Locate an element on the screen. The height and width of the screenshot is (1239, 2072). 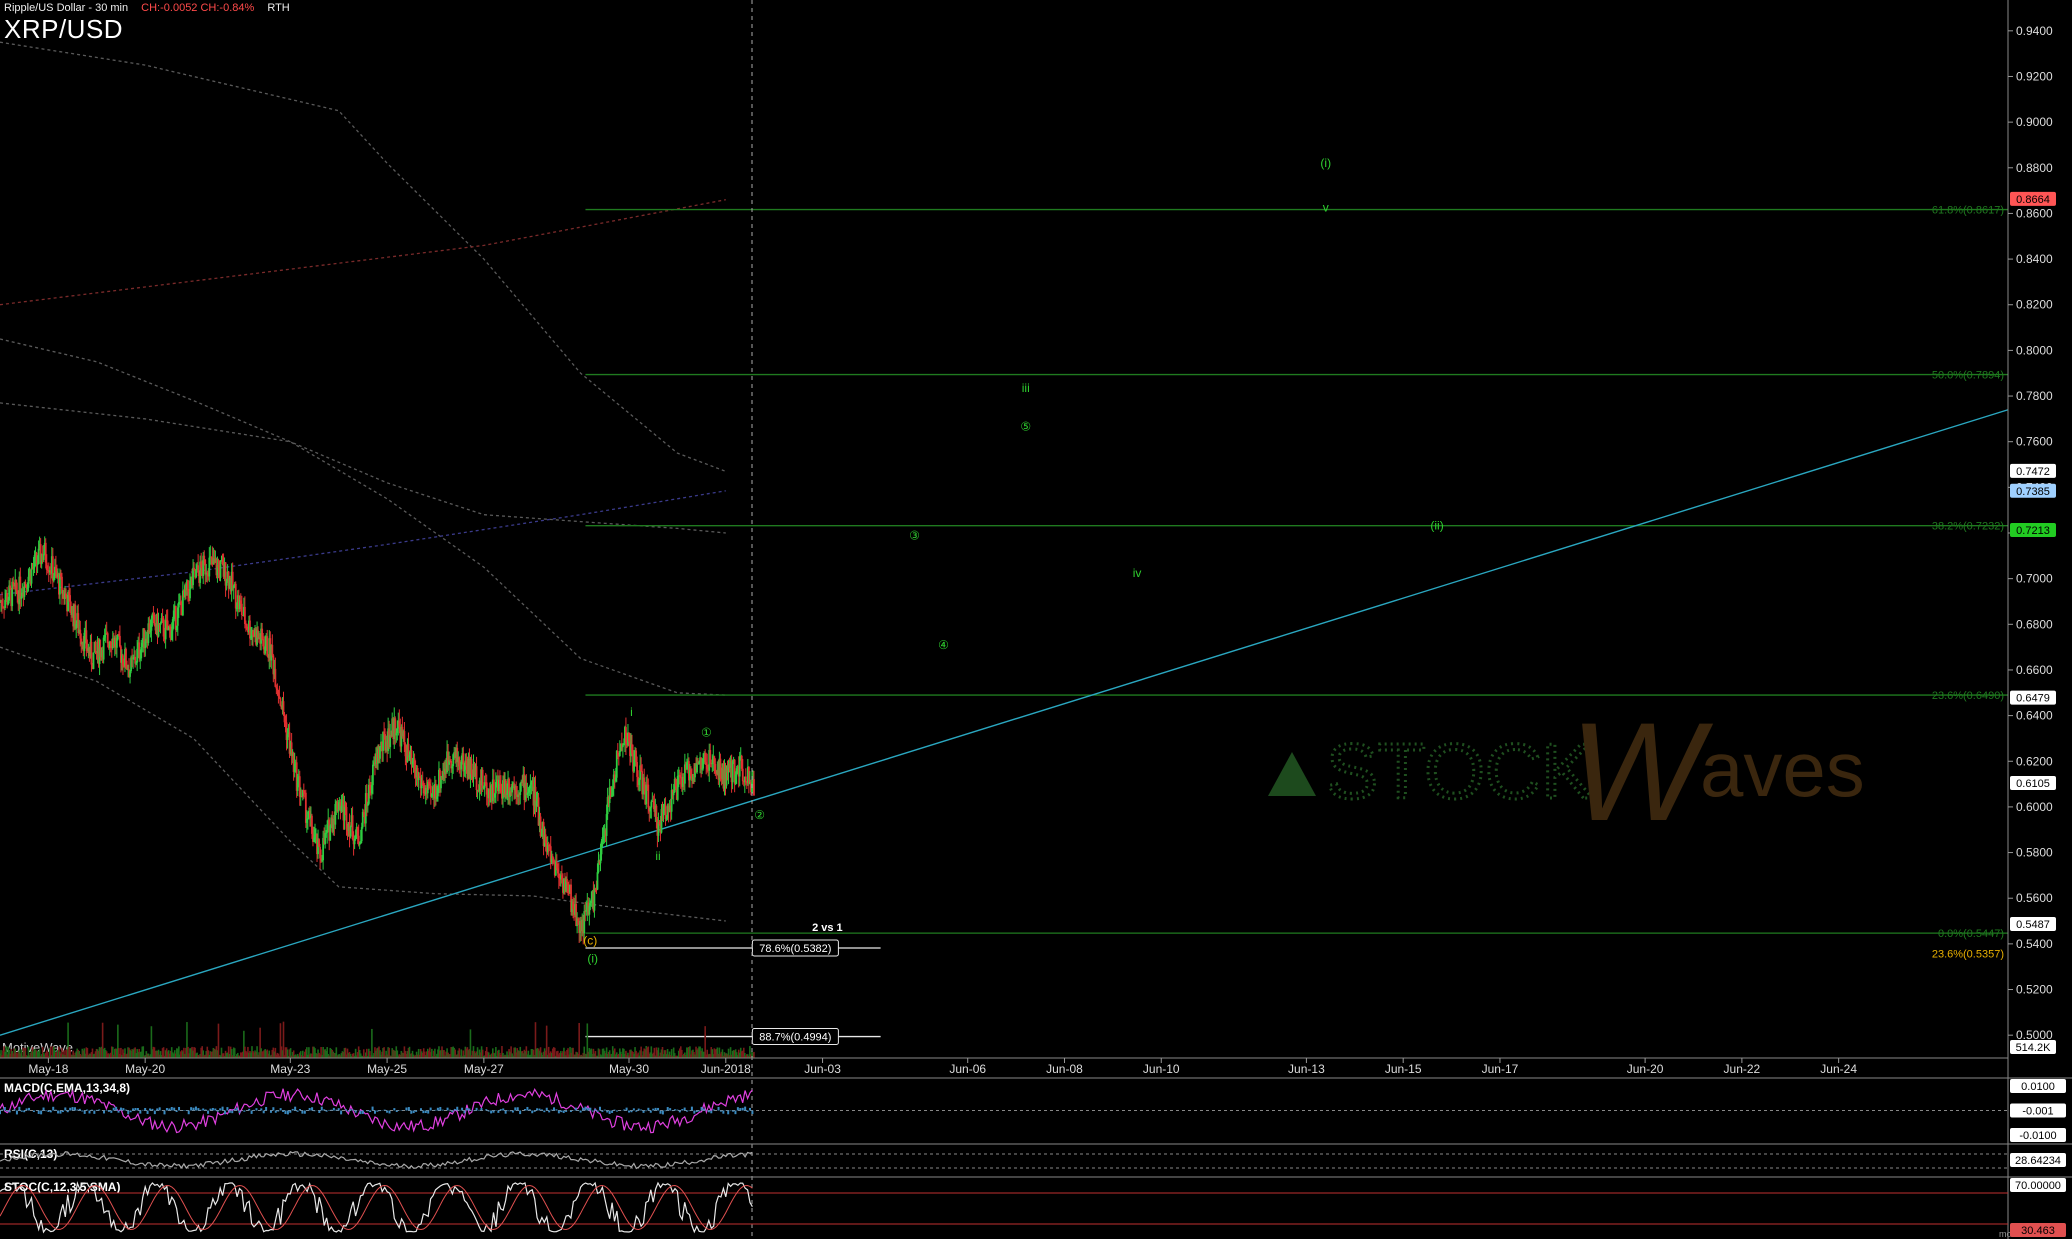
wave-label-4: ③ is located at coordinates (914, 535).